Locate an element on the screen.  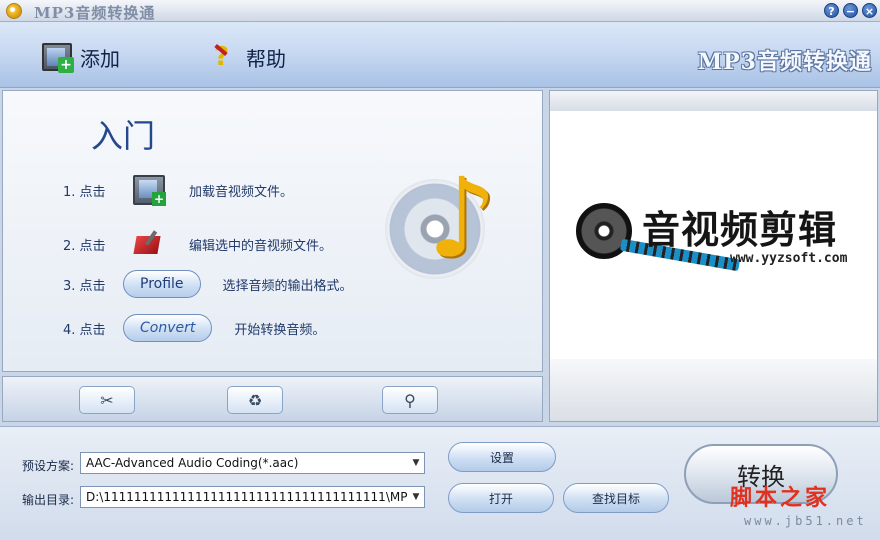
step-3-desc: 选择音频的输出格式。 is located at coordinates (287, 286).